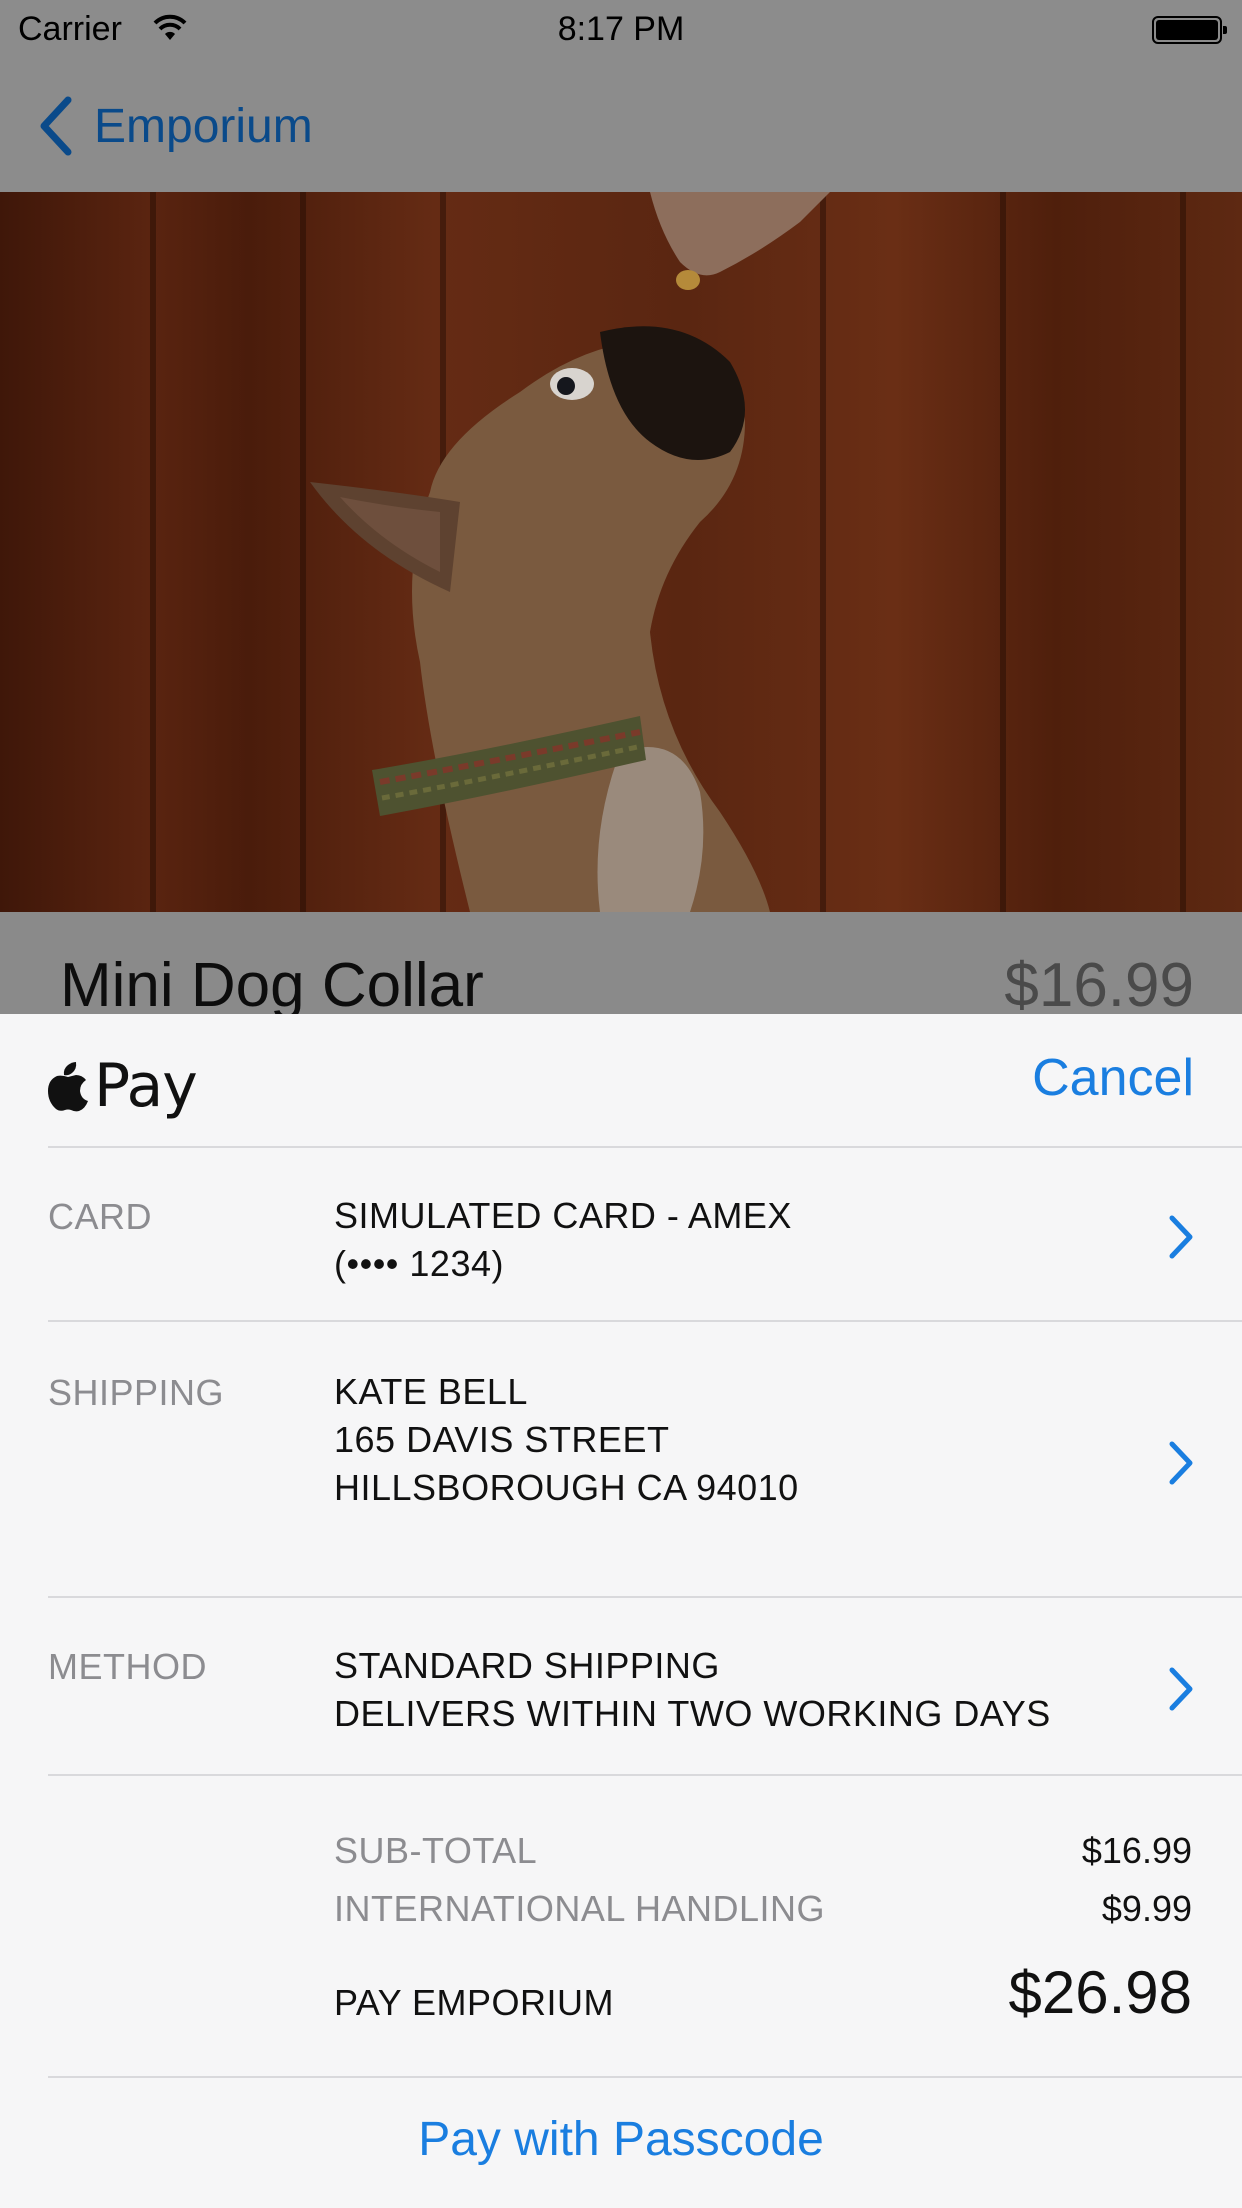  Describe the element at coordinates (56, 126) in the screenshot. I see `chevron-left-icon` at that location.